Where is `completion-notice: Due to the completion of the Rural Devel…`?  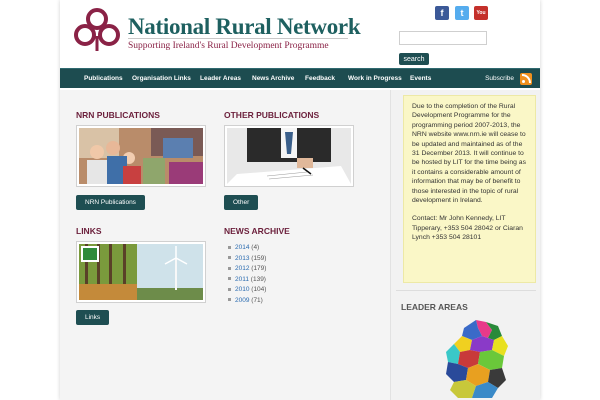 completion-notice: Due to the completion of the Rural Devel… is located at coordinates (469, 189).